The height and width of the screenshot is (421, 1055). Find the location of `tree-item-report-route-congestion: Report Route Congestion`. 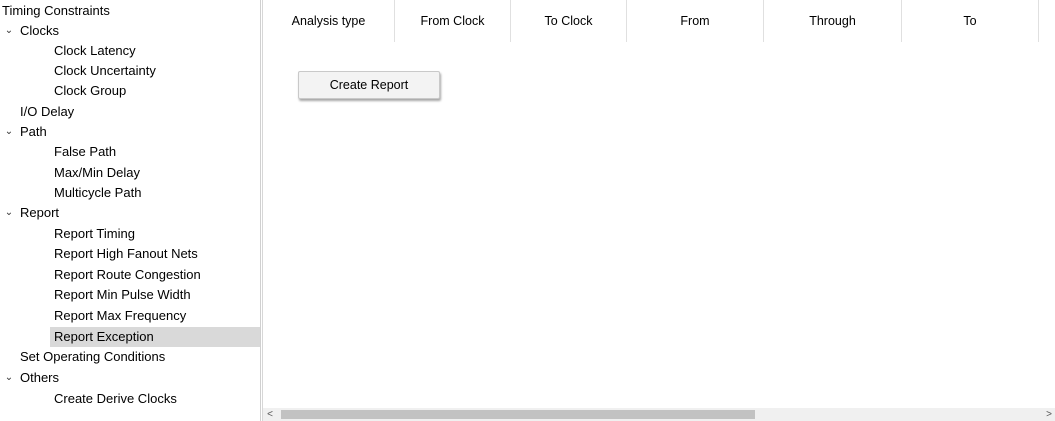

tree-item-report-route-congestion: Report Route Congestion is located at coordinates (127, 275).